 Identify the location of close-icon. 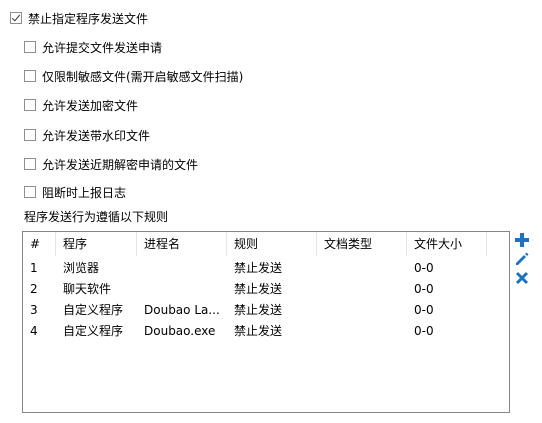
(522, 278).